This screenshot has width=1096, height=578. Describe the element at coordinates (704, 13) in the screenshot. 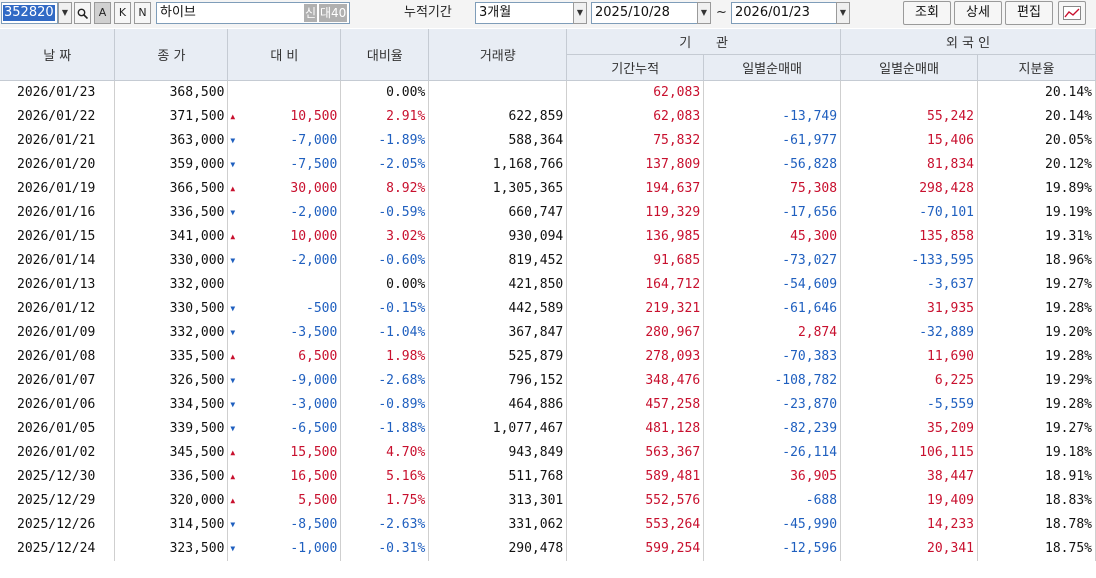

I see `date-from-calendar-button: ▼` at that location.